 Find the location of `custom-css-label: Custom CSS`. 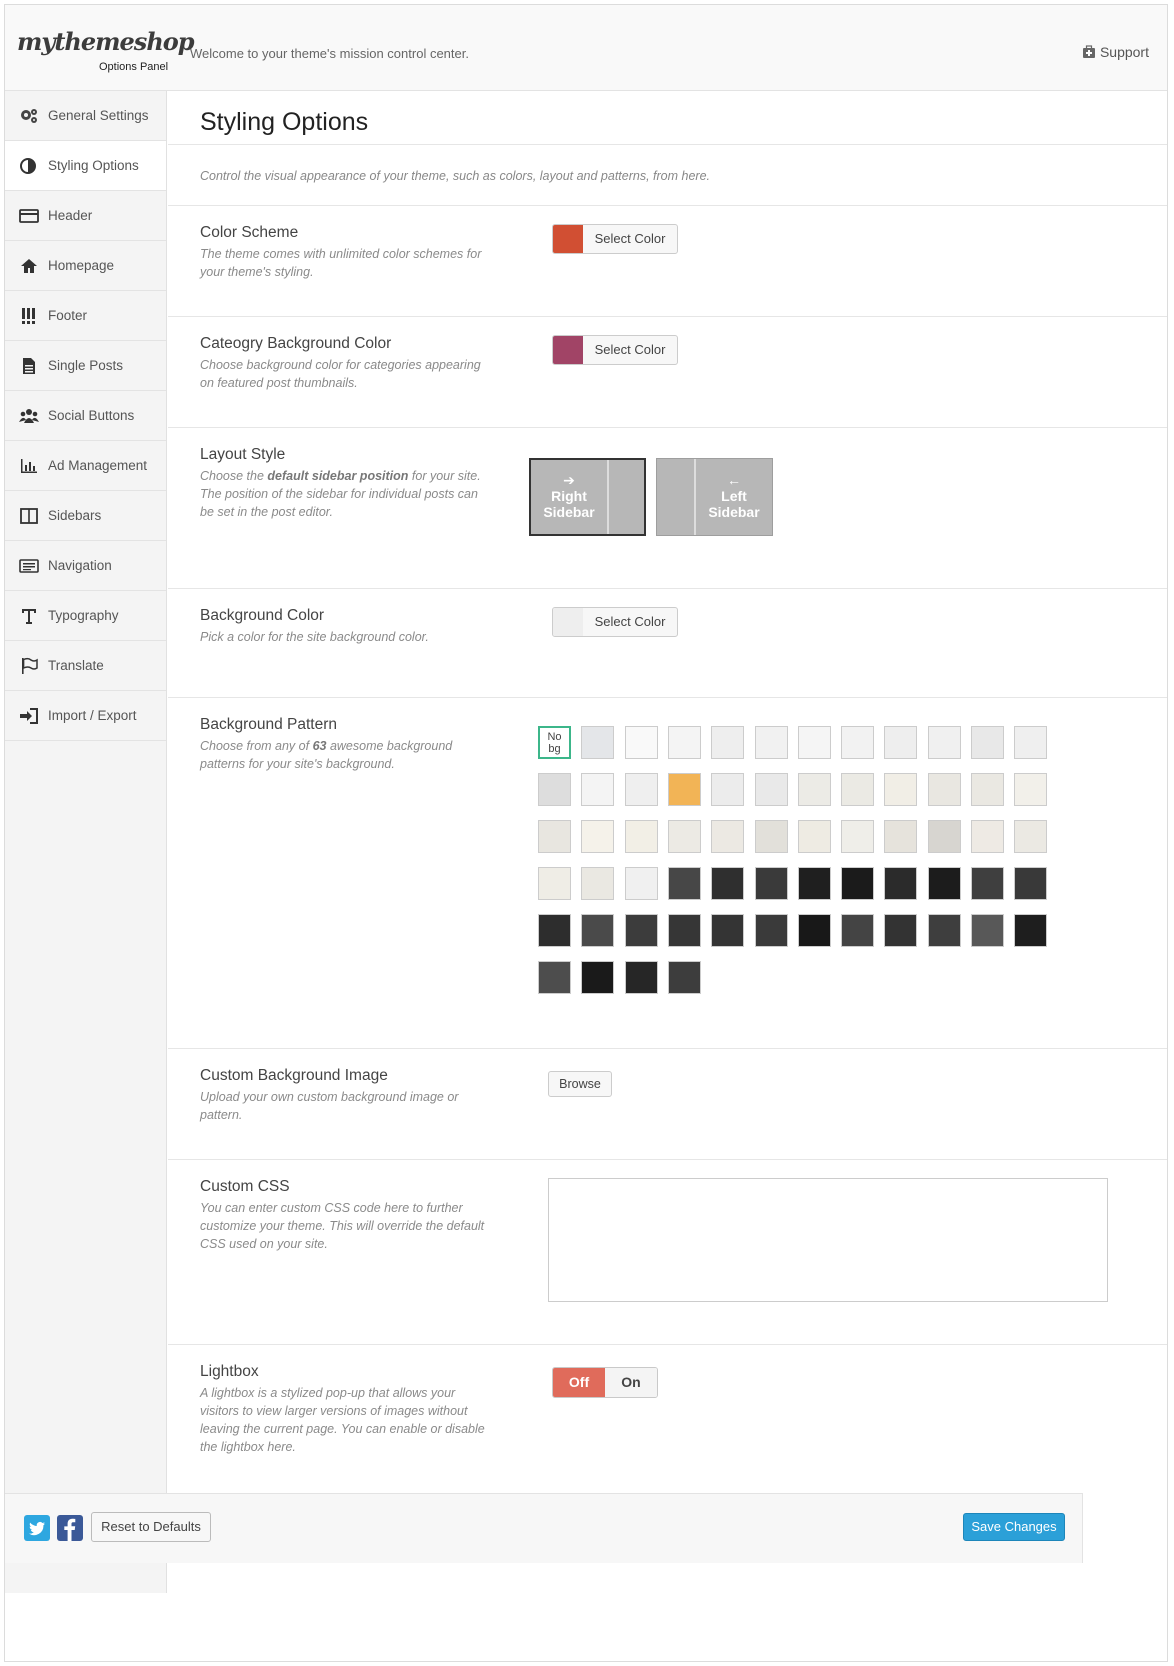

custom-css-label: Custom CSS is located at coordinates (245, 1186).